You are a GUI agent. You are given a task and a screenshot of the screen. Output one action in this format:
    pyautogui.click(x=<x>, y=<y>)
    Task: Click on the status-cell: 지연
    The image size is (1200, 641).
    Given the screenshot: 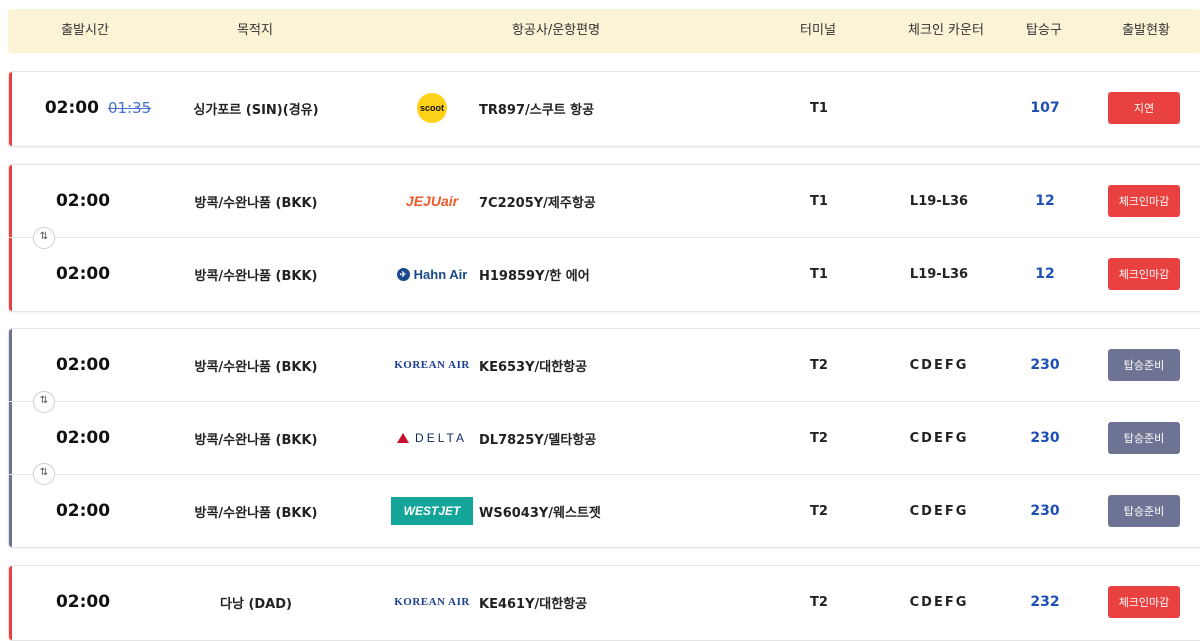 What is the action you would take?
    pyautogui.click(x=1144, y=108)
    